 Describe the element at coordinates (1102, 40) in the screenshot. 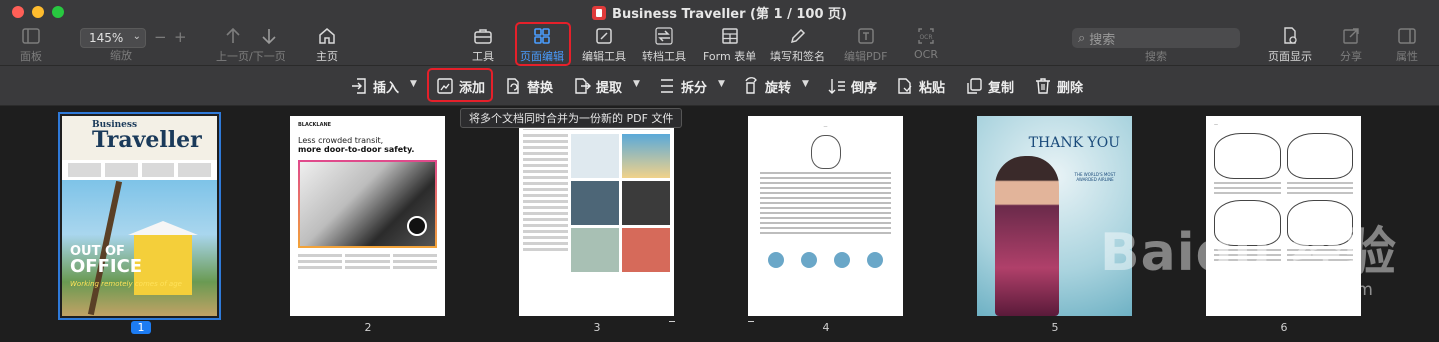

I see `search-placeholder: 搜索` at that location.